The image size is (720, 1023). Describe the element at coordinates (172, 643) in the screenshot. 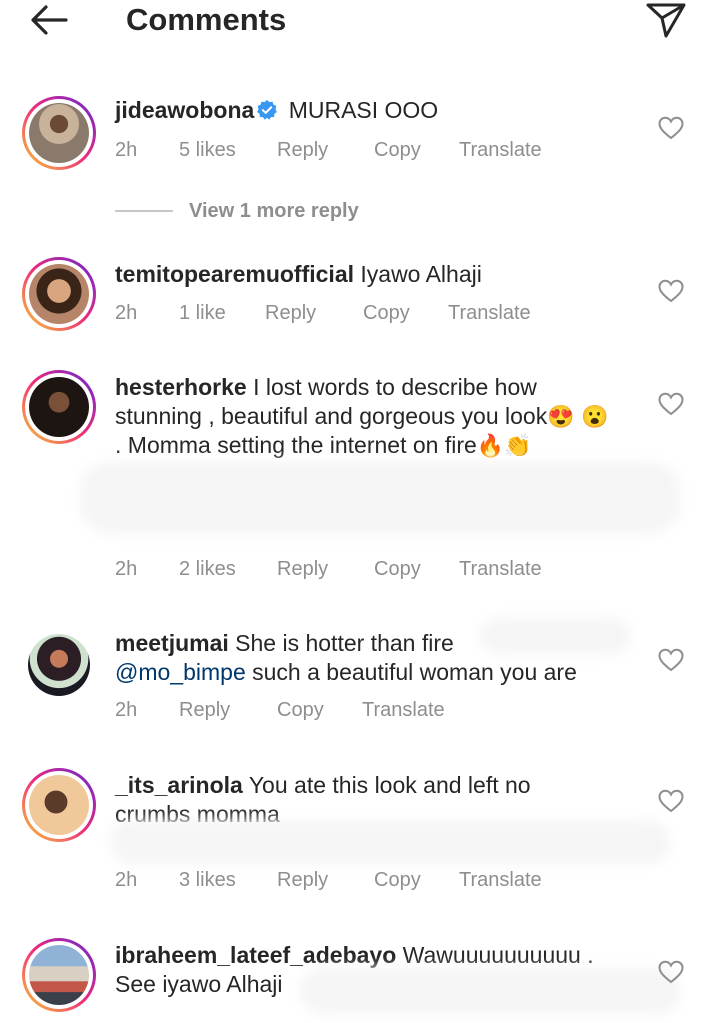

I see `comment-username: meetjumai` at that location.